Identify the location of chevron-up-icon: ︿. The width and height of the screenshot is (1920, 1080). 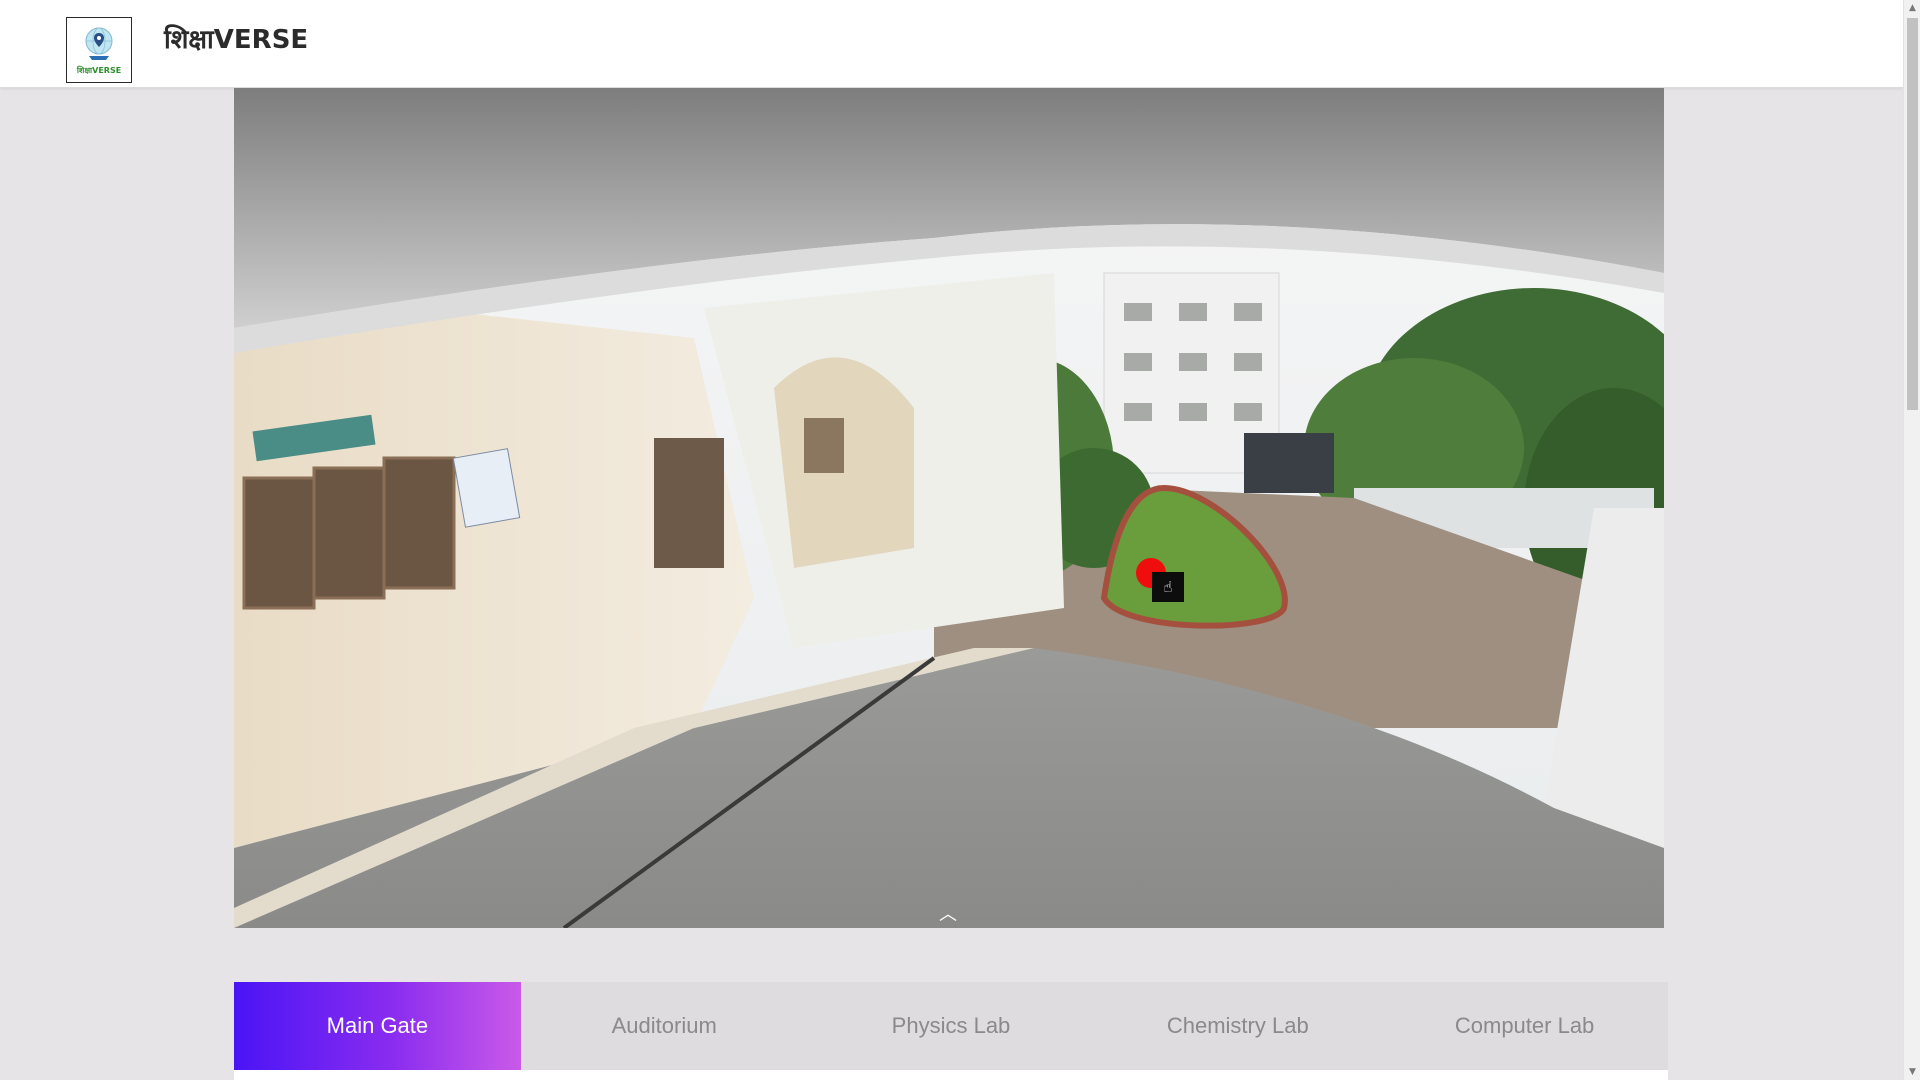
(948, 915).